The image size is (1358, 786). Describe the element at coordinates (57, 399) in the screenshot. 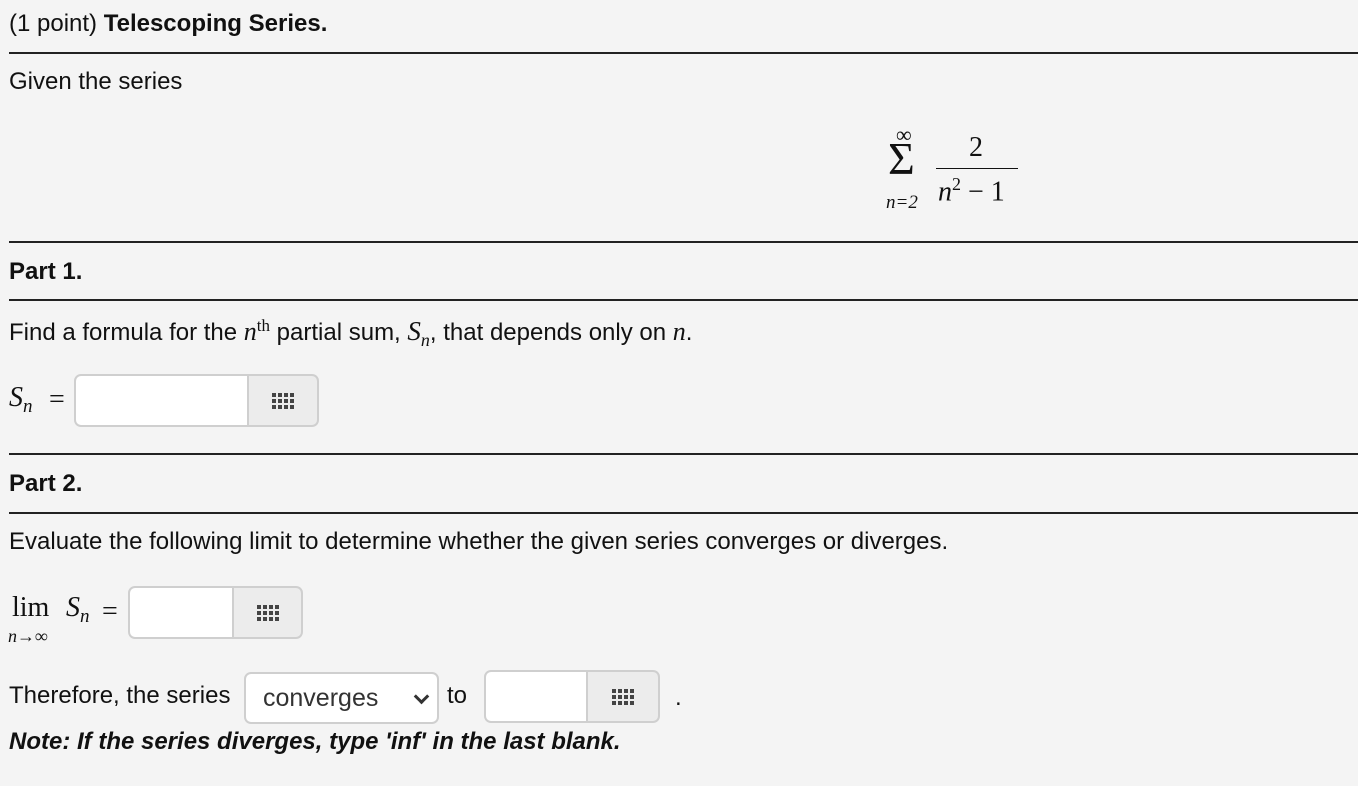

I see `sn-equals: =` at that location.